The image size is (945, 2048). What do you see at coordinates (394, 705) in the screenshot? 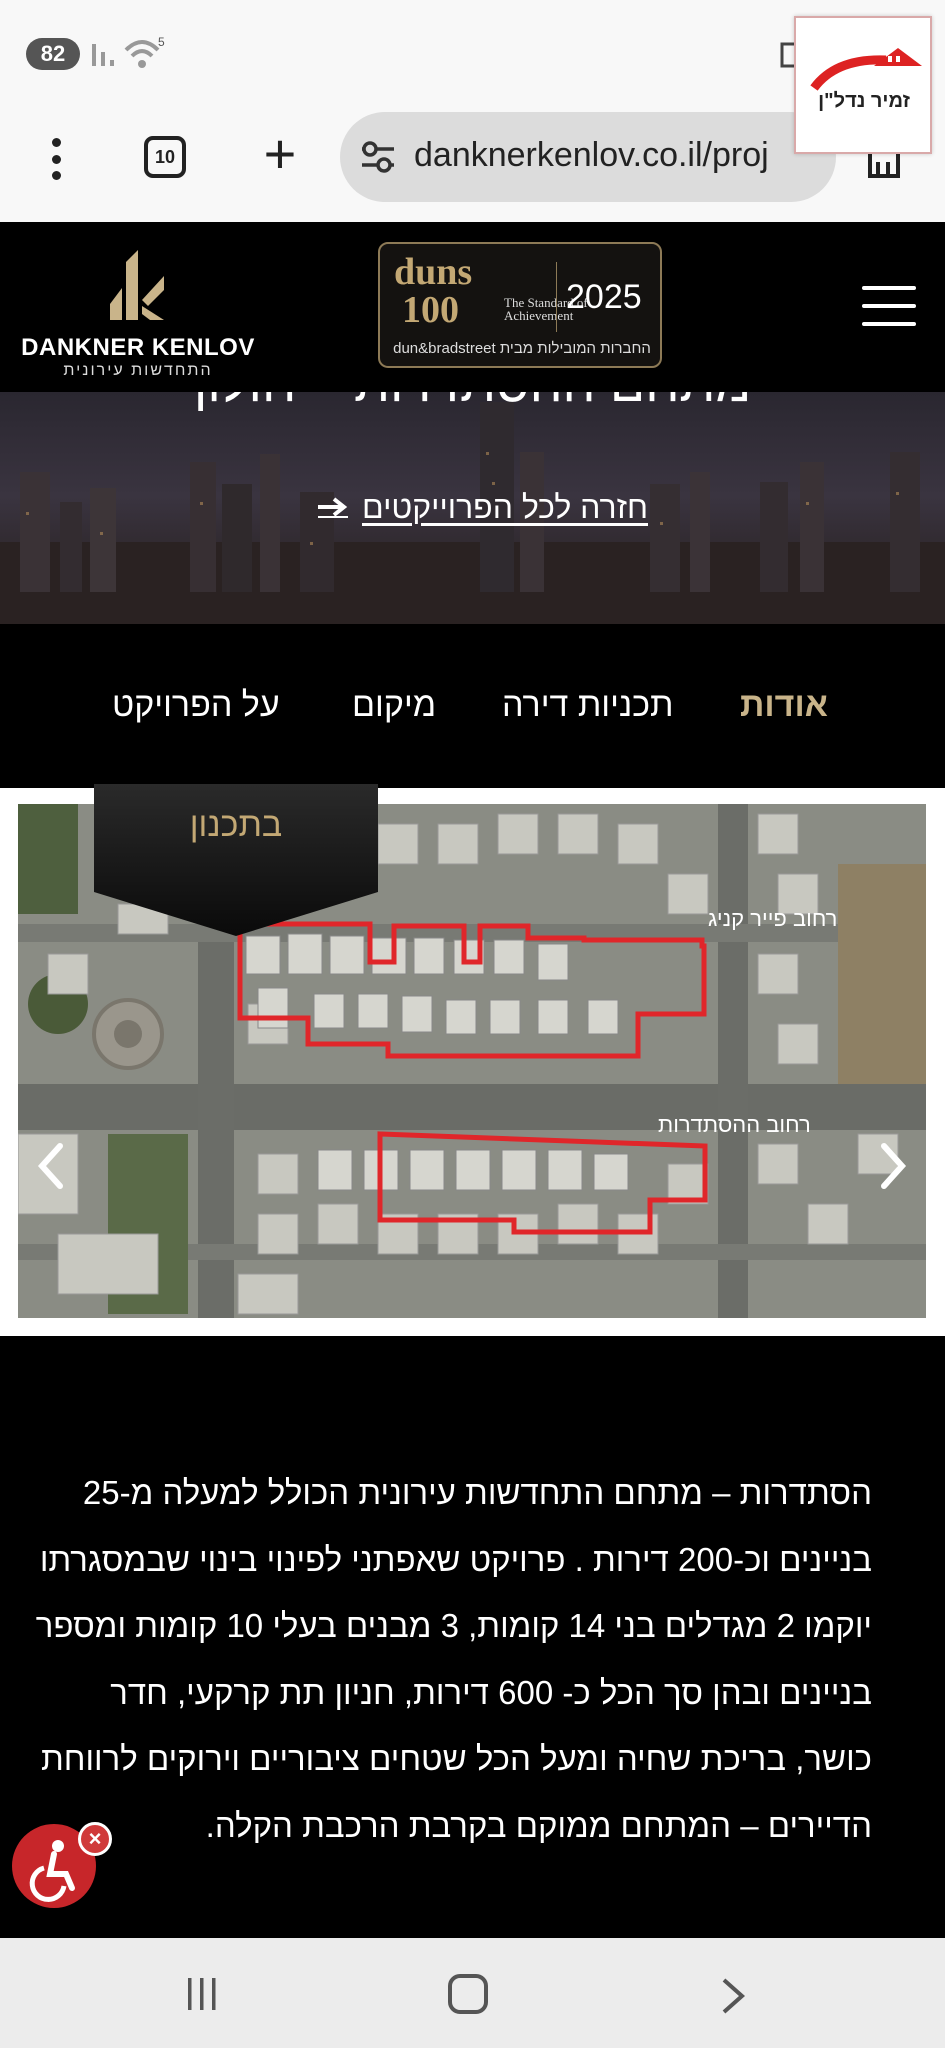
I see `tab-location: מיקום` at bounding box center [394, 705].